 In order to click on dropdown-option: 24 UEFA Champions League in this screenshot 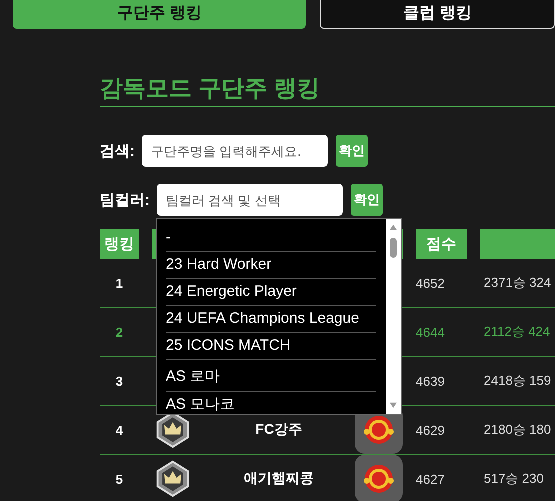, I will do `click(271, 319)`.